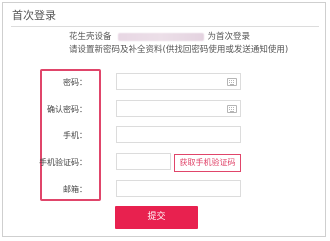 The height and width of the screenshot is (241, 330). Describe the element at coordinates (143, 161) in the screenshot. I see `verification-code-field` at that location.